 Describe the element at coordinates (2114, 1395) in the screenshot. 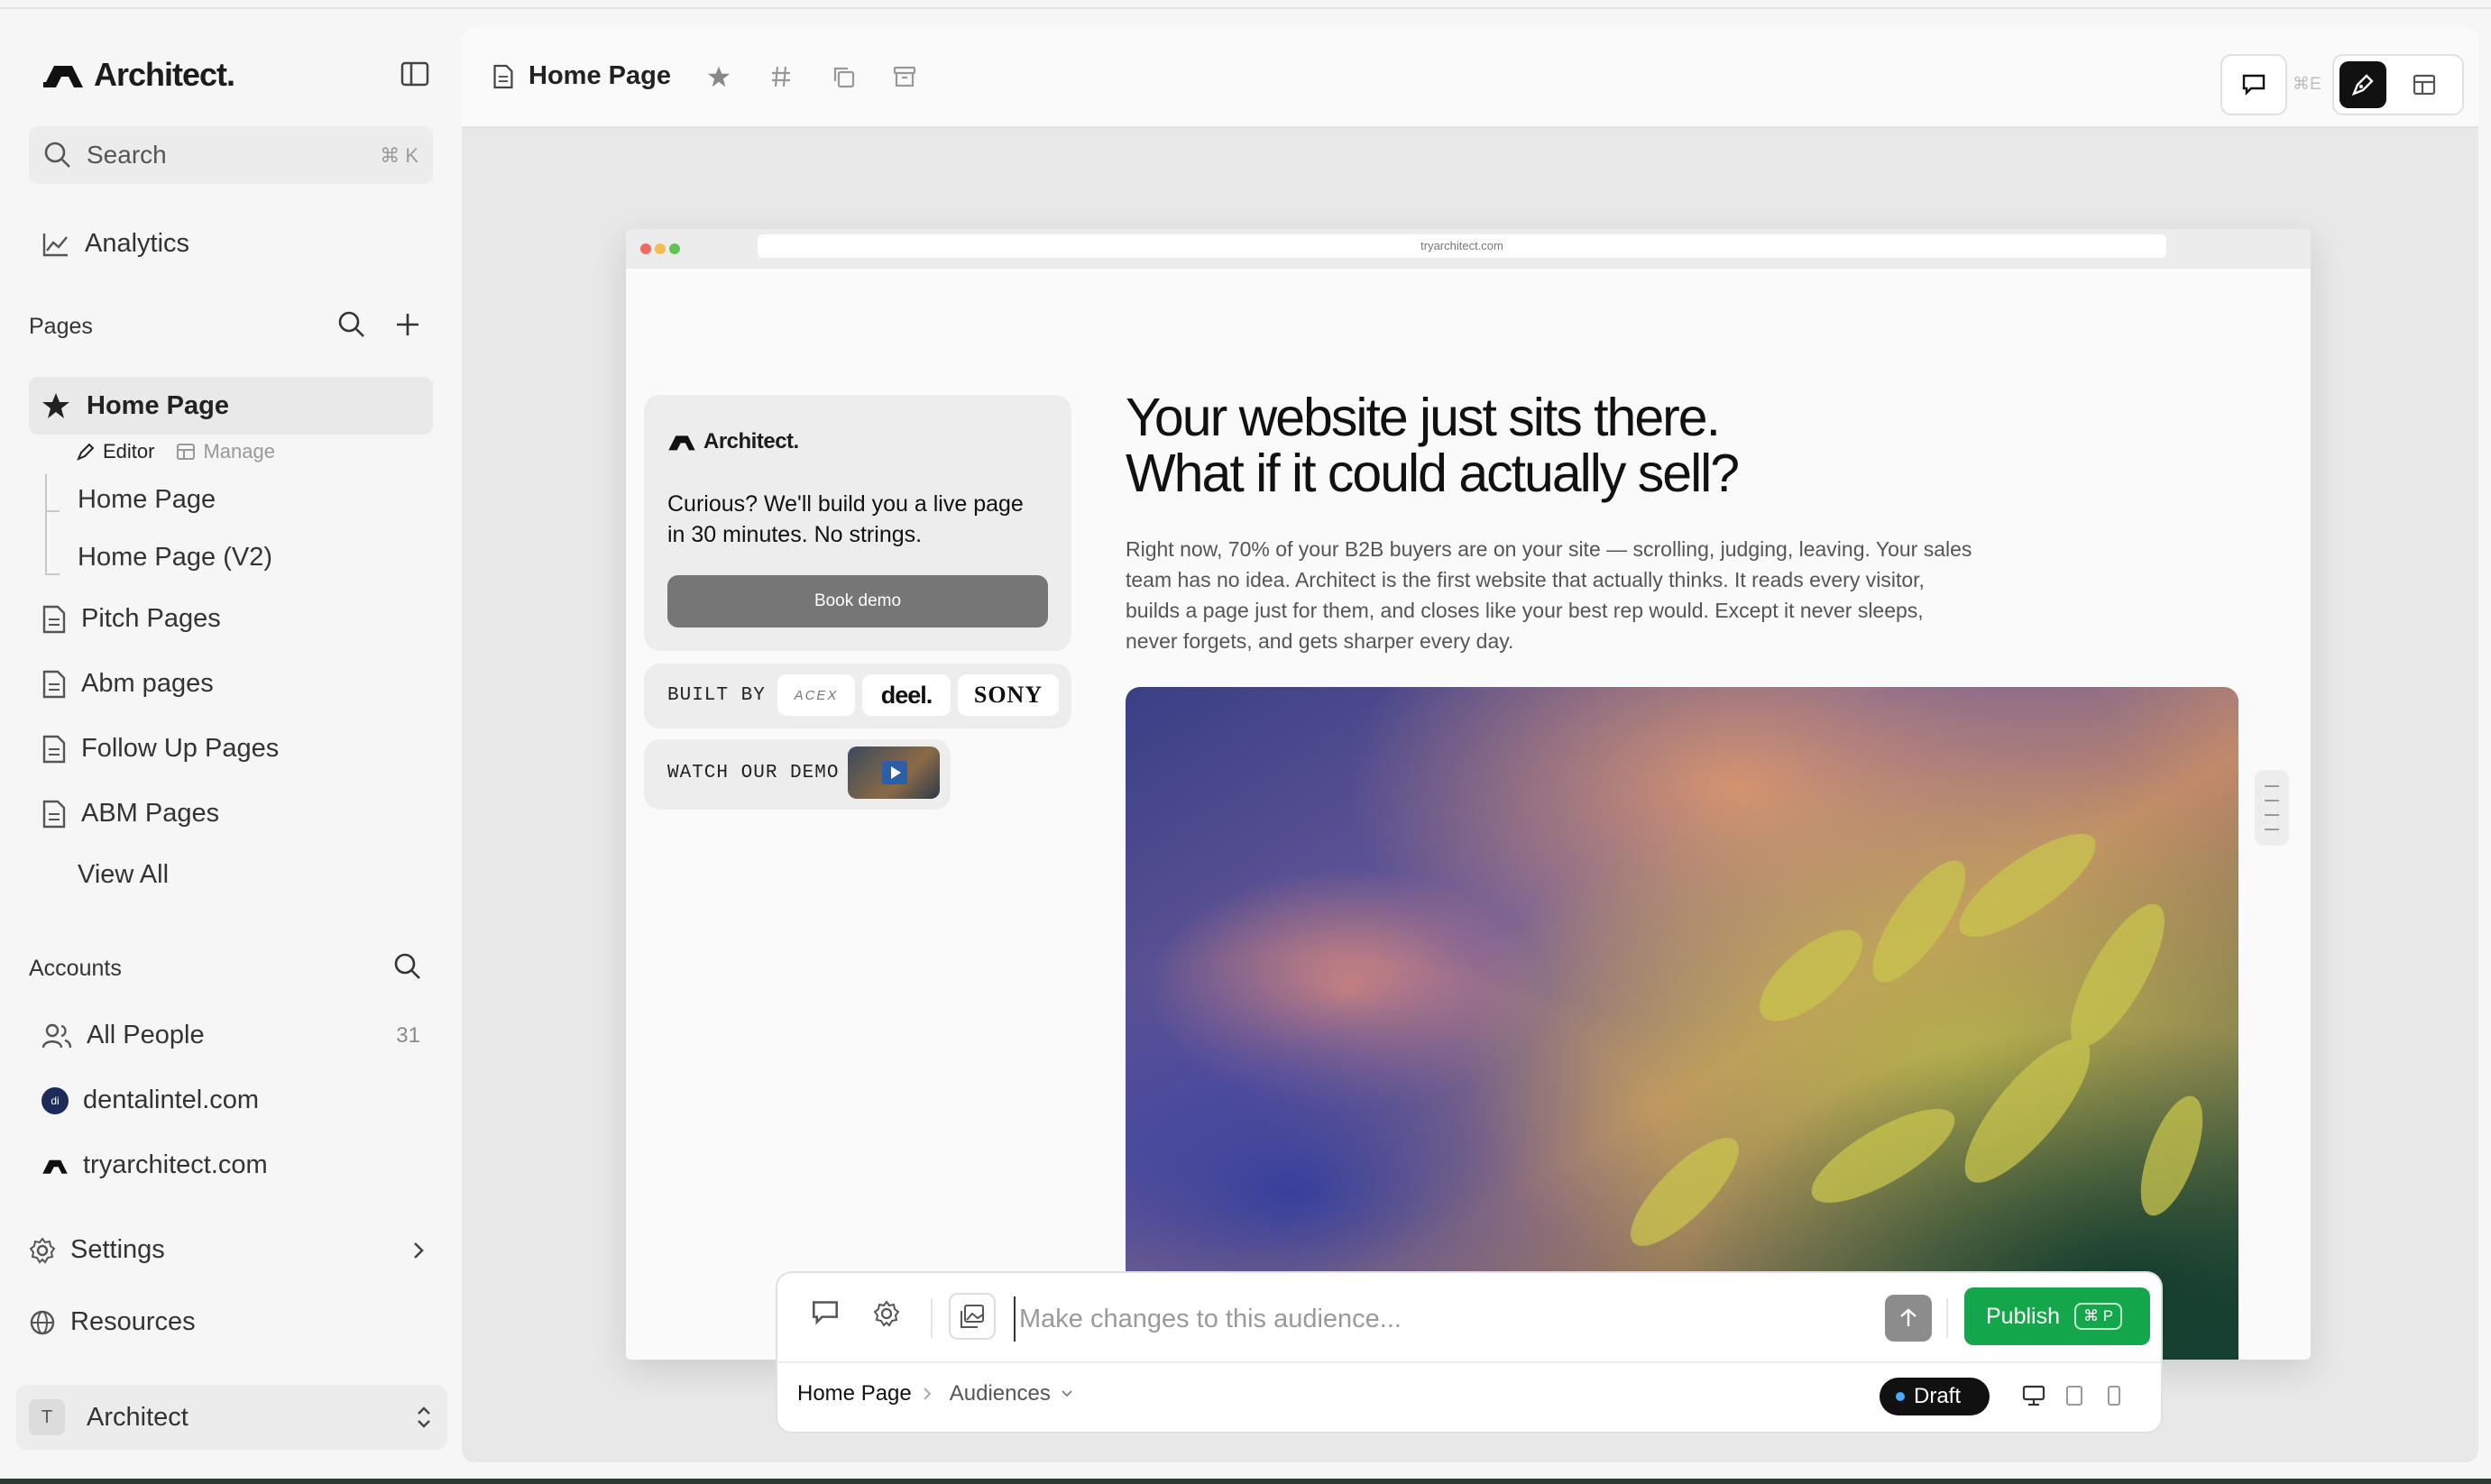

I see `mobile-preview-icon` at that location.